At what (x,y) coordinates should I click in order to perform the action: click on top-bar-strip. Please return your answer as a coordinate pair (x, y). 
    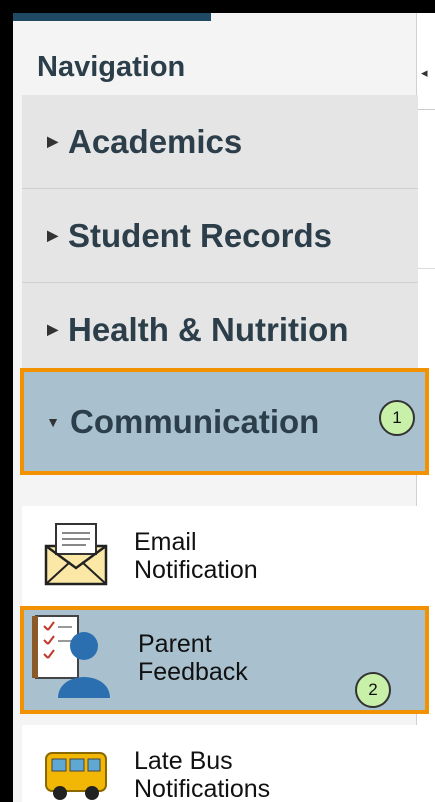
    Looking at the image, I should click on (112, 17).